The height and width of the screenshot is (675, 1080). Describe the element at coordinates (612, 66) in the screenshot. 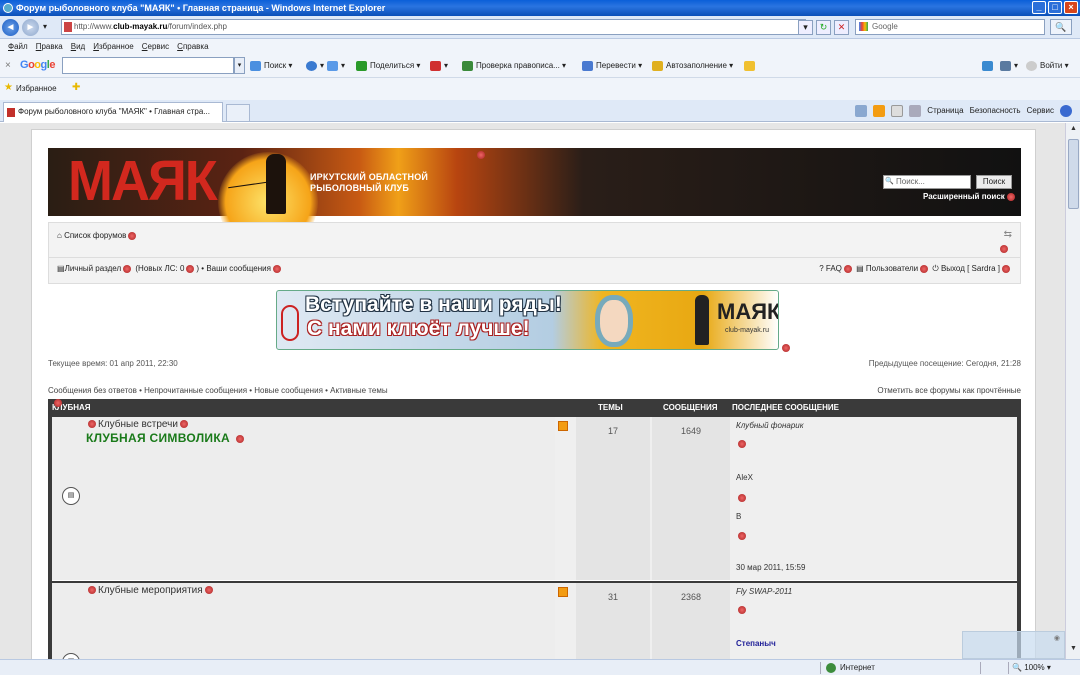

I see `translate-button: Перевести ▾` at that location.